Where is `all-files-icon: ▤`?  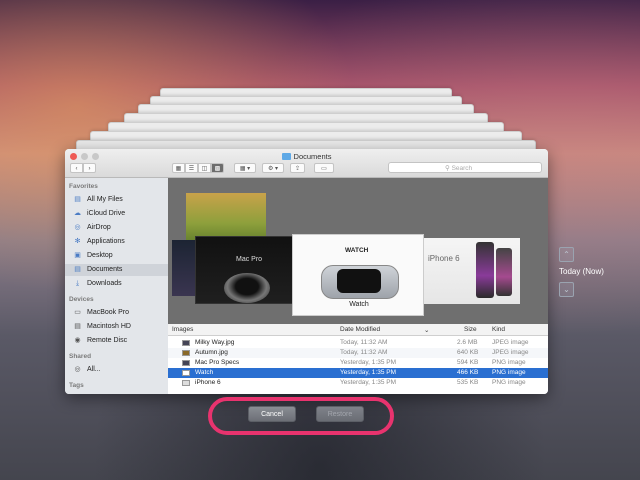 all-files-icon: ▤ is located at coordinates (77, 199).